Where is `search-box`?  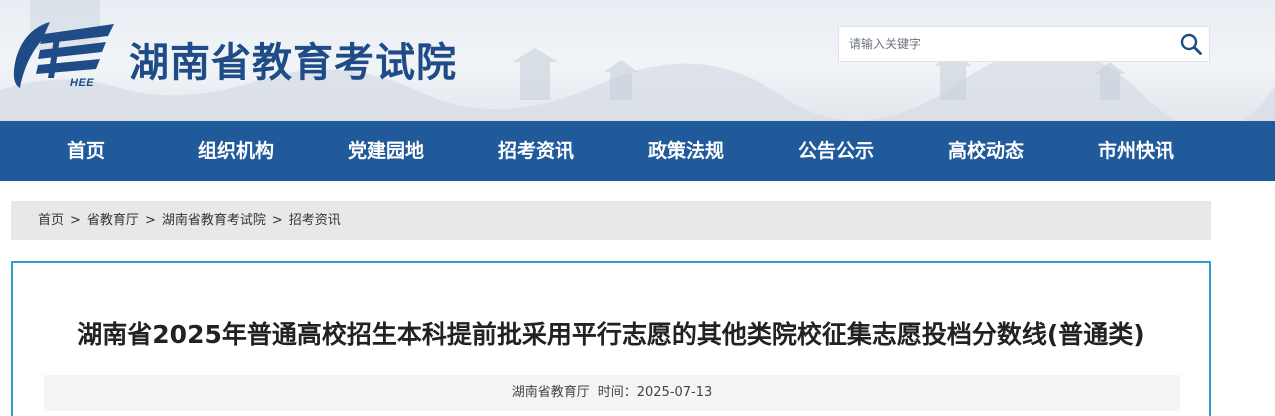
search-box is located at coordinates (1024, 44).